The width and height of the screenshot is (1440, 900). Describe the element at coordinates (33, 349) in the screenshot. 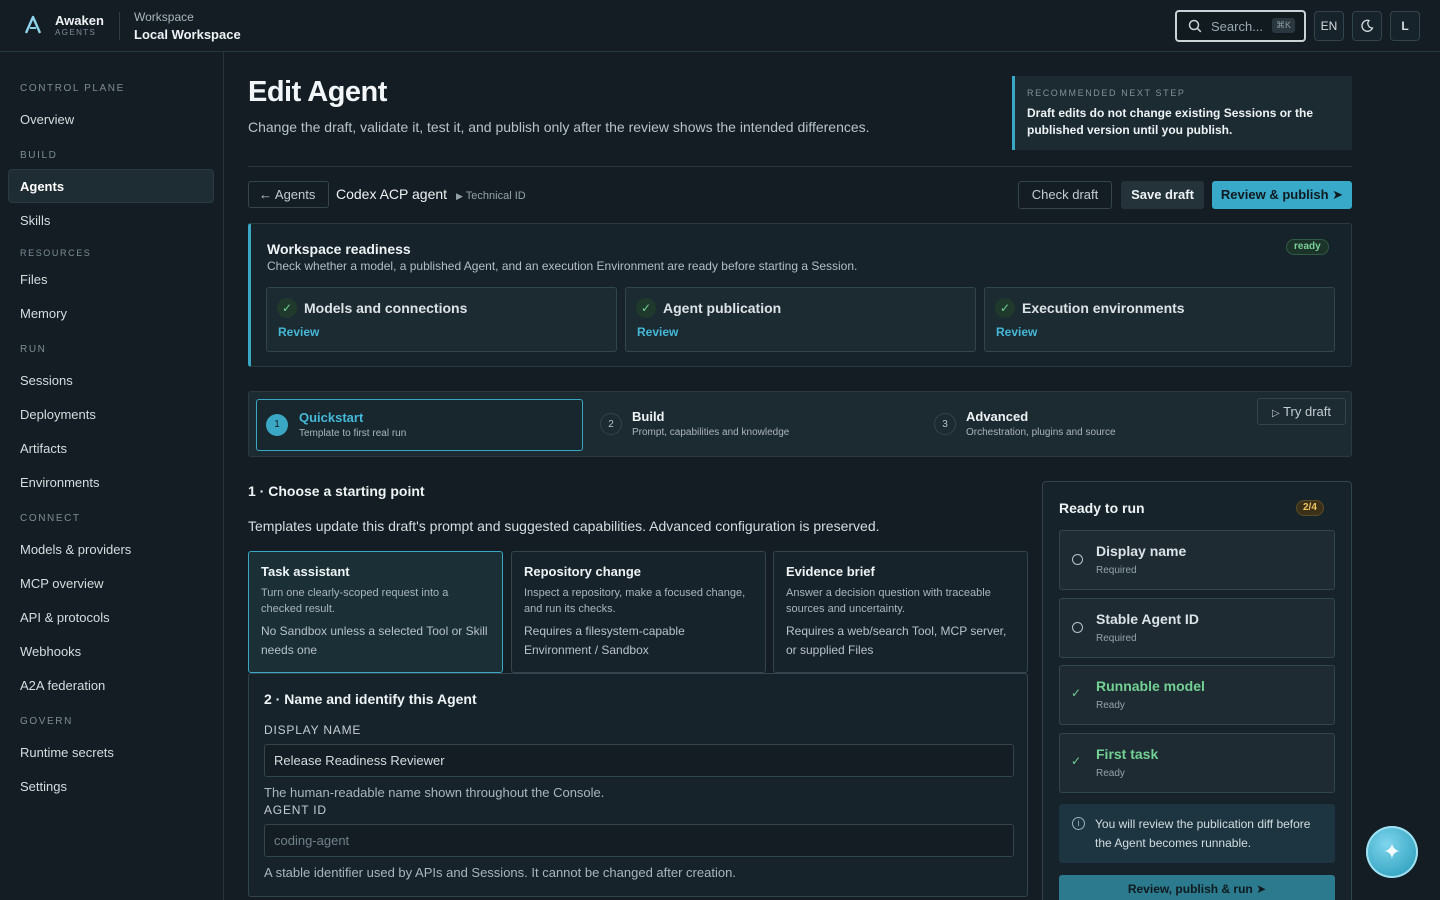

I see `nav-section-run: RUN` at that location.